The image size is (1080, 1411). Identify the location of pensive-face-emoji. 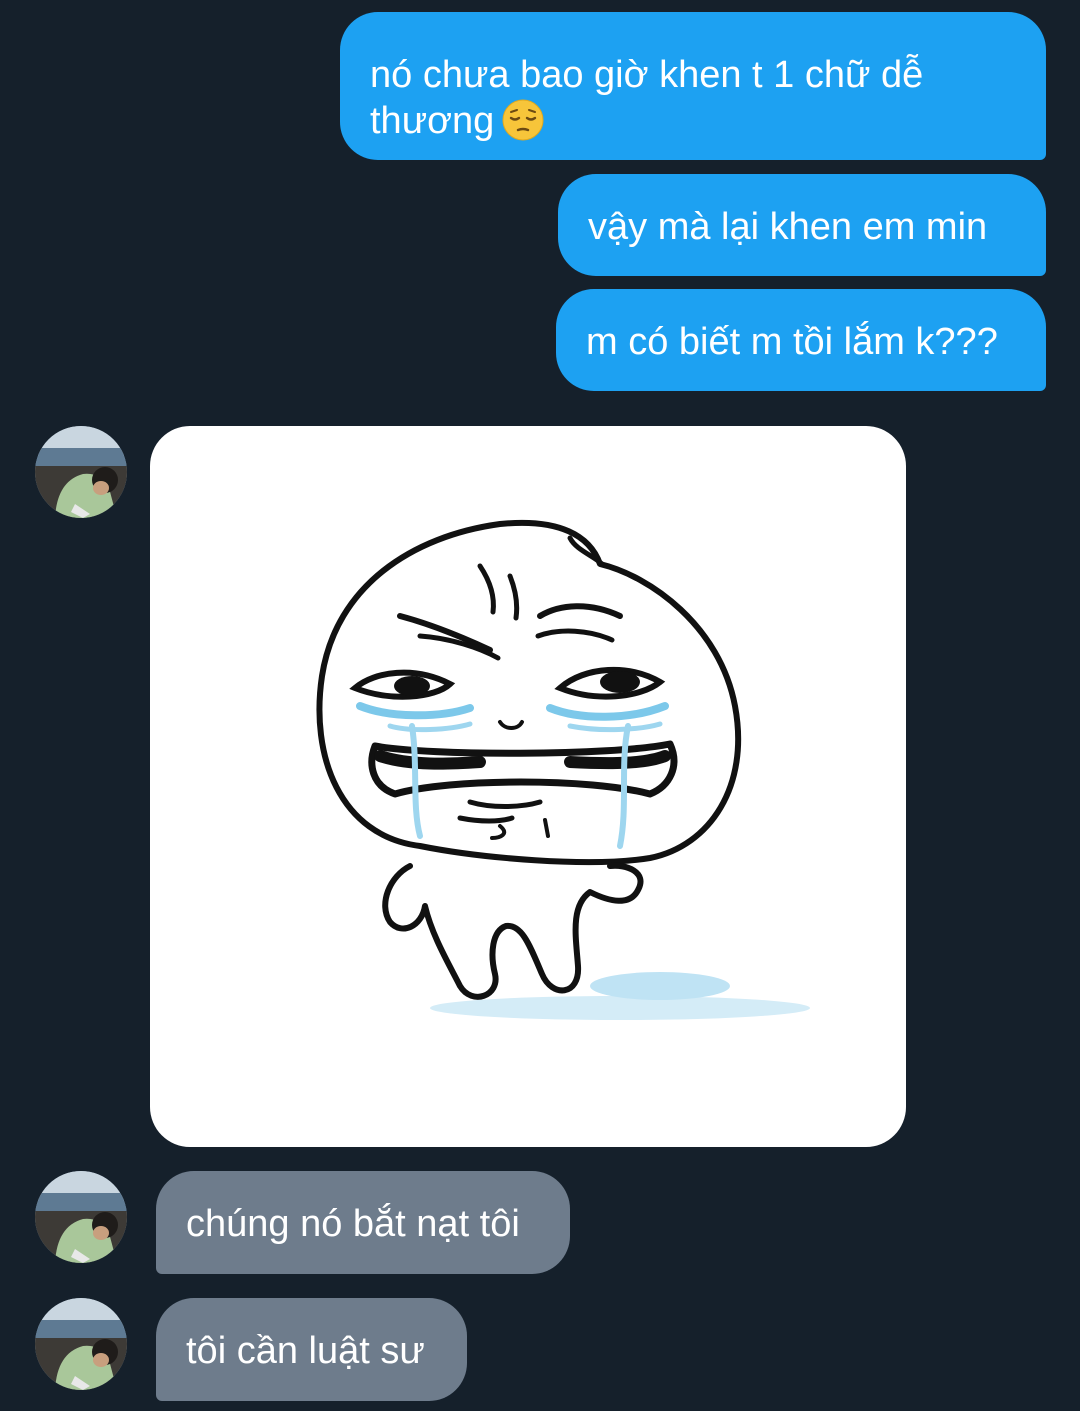
(523, 120).